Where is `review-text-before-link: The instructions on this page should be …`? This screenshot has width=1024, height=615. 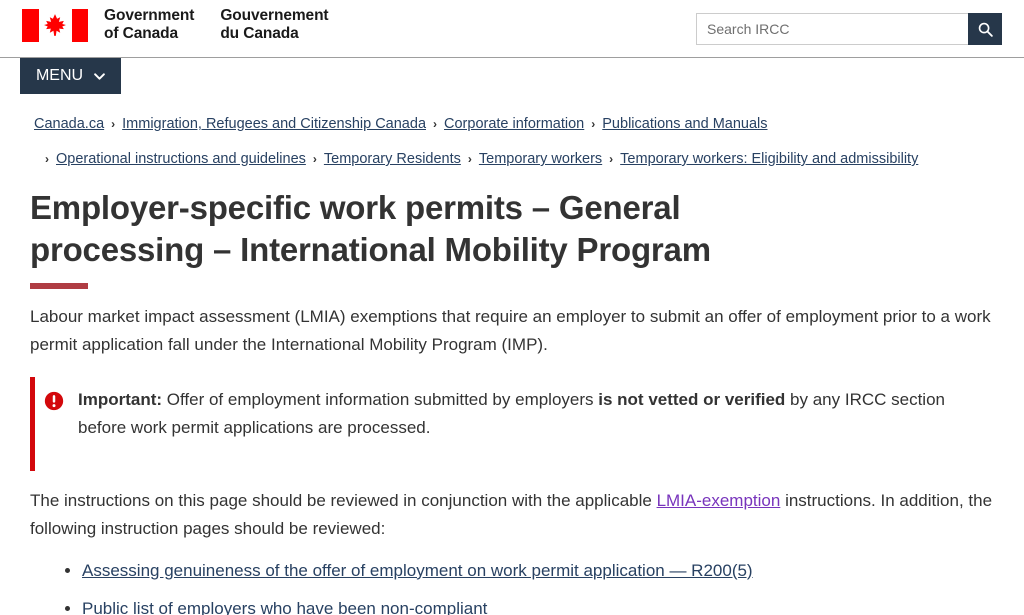
review-text-before-link: The instructions on this page should be … is located at coordinates (343, 500).